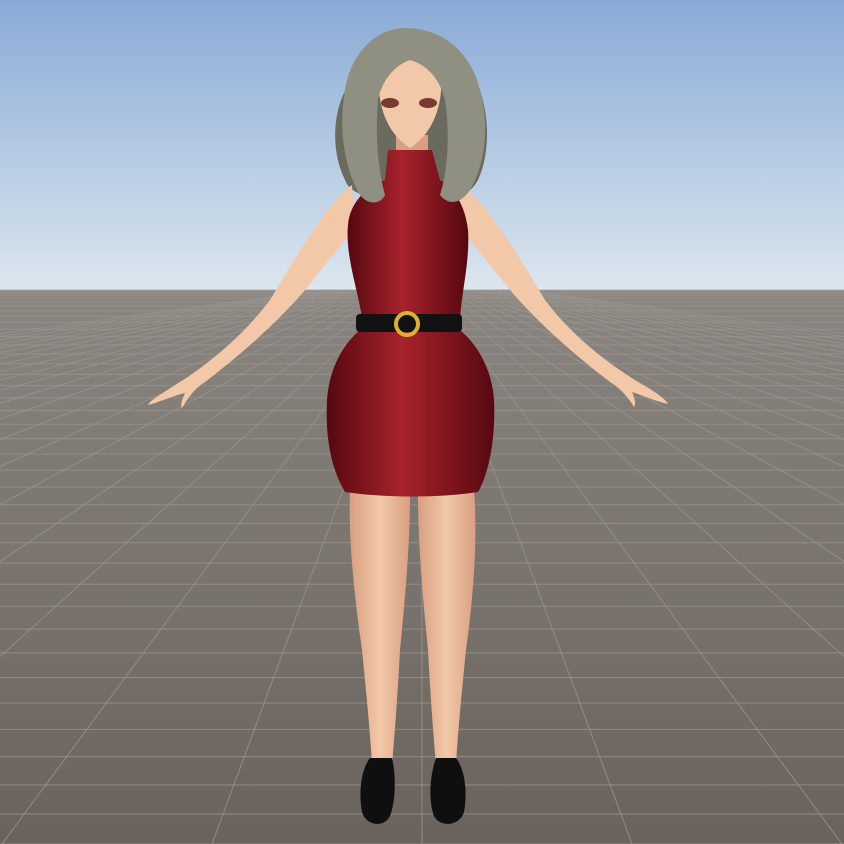 The image size is (844, 844). I want to click on dress-skirt, so click(410, 413).